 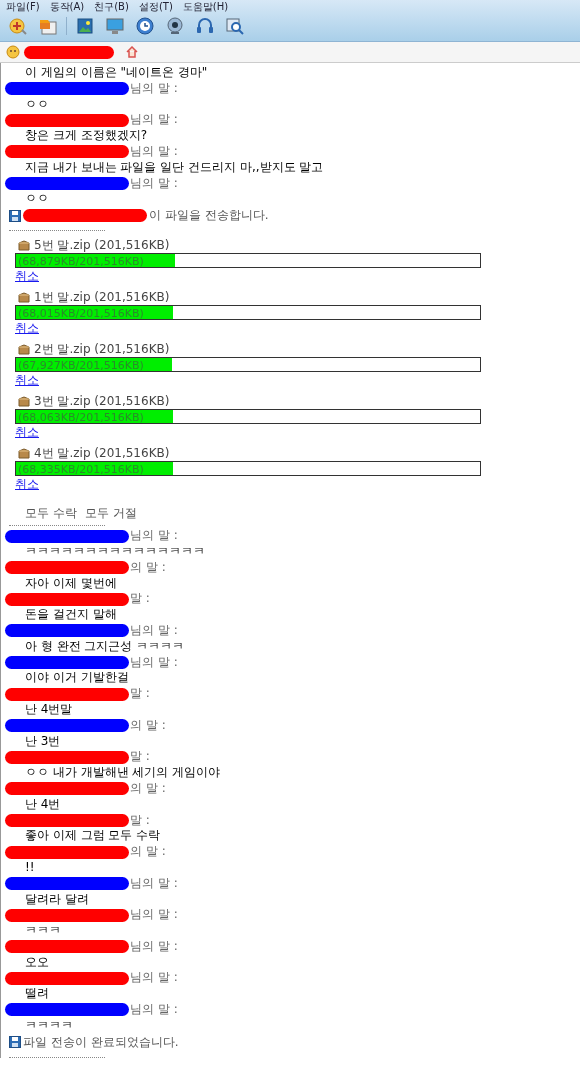 I want to click on clock-icon, so click(x=145, y=26).